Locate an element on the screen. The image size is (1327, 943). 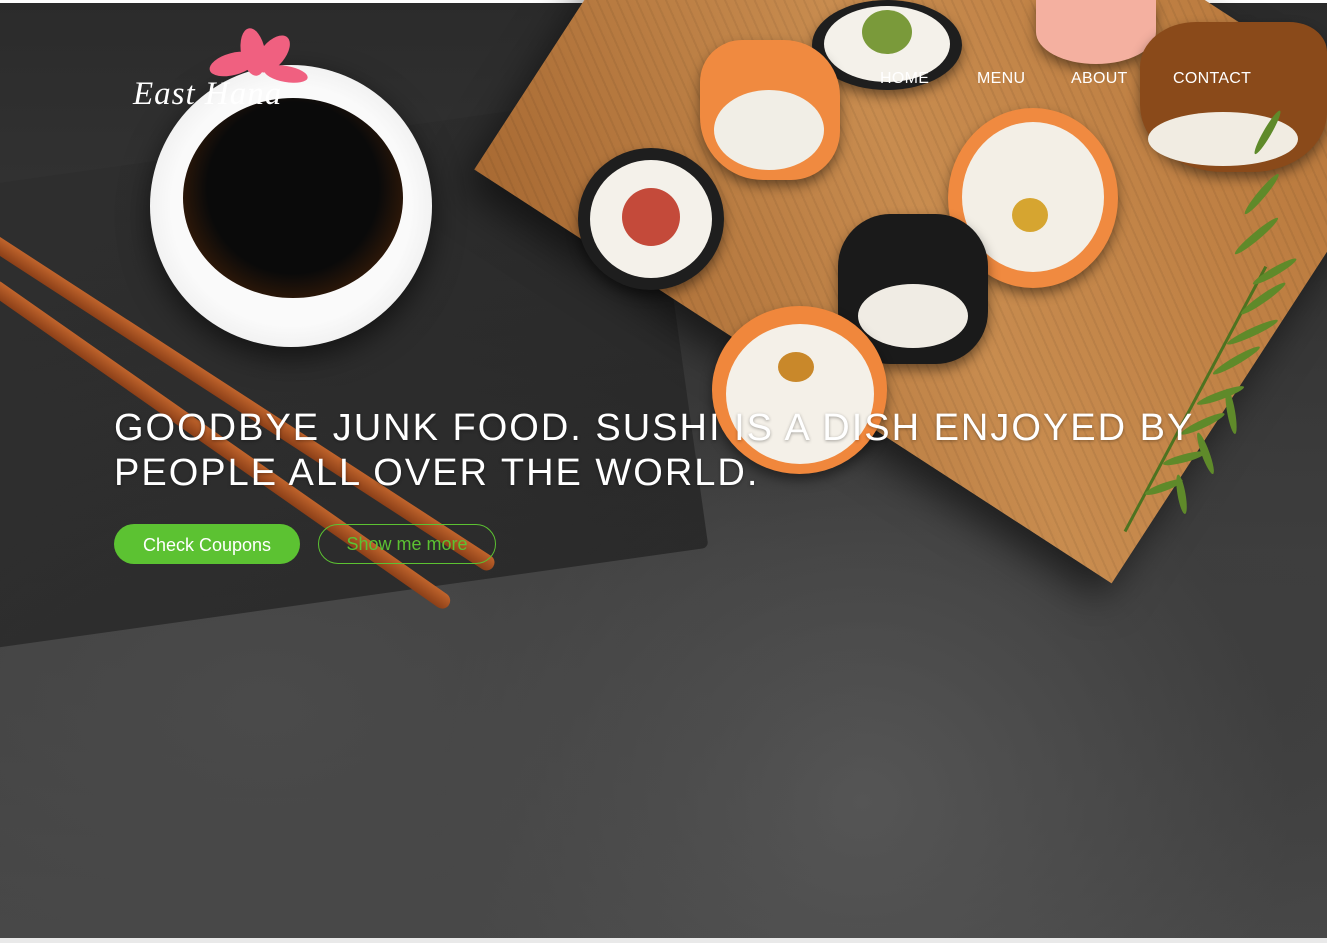
fern-leaf-image is located at coordinates (1206, 330).